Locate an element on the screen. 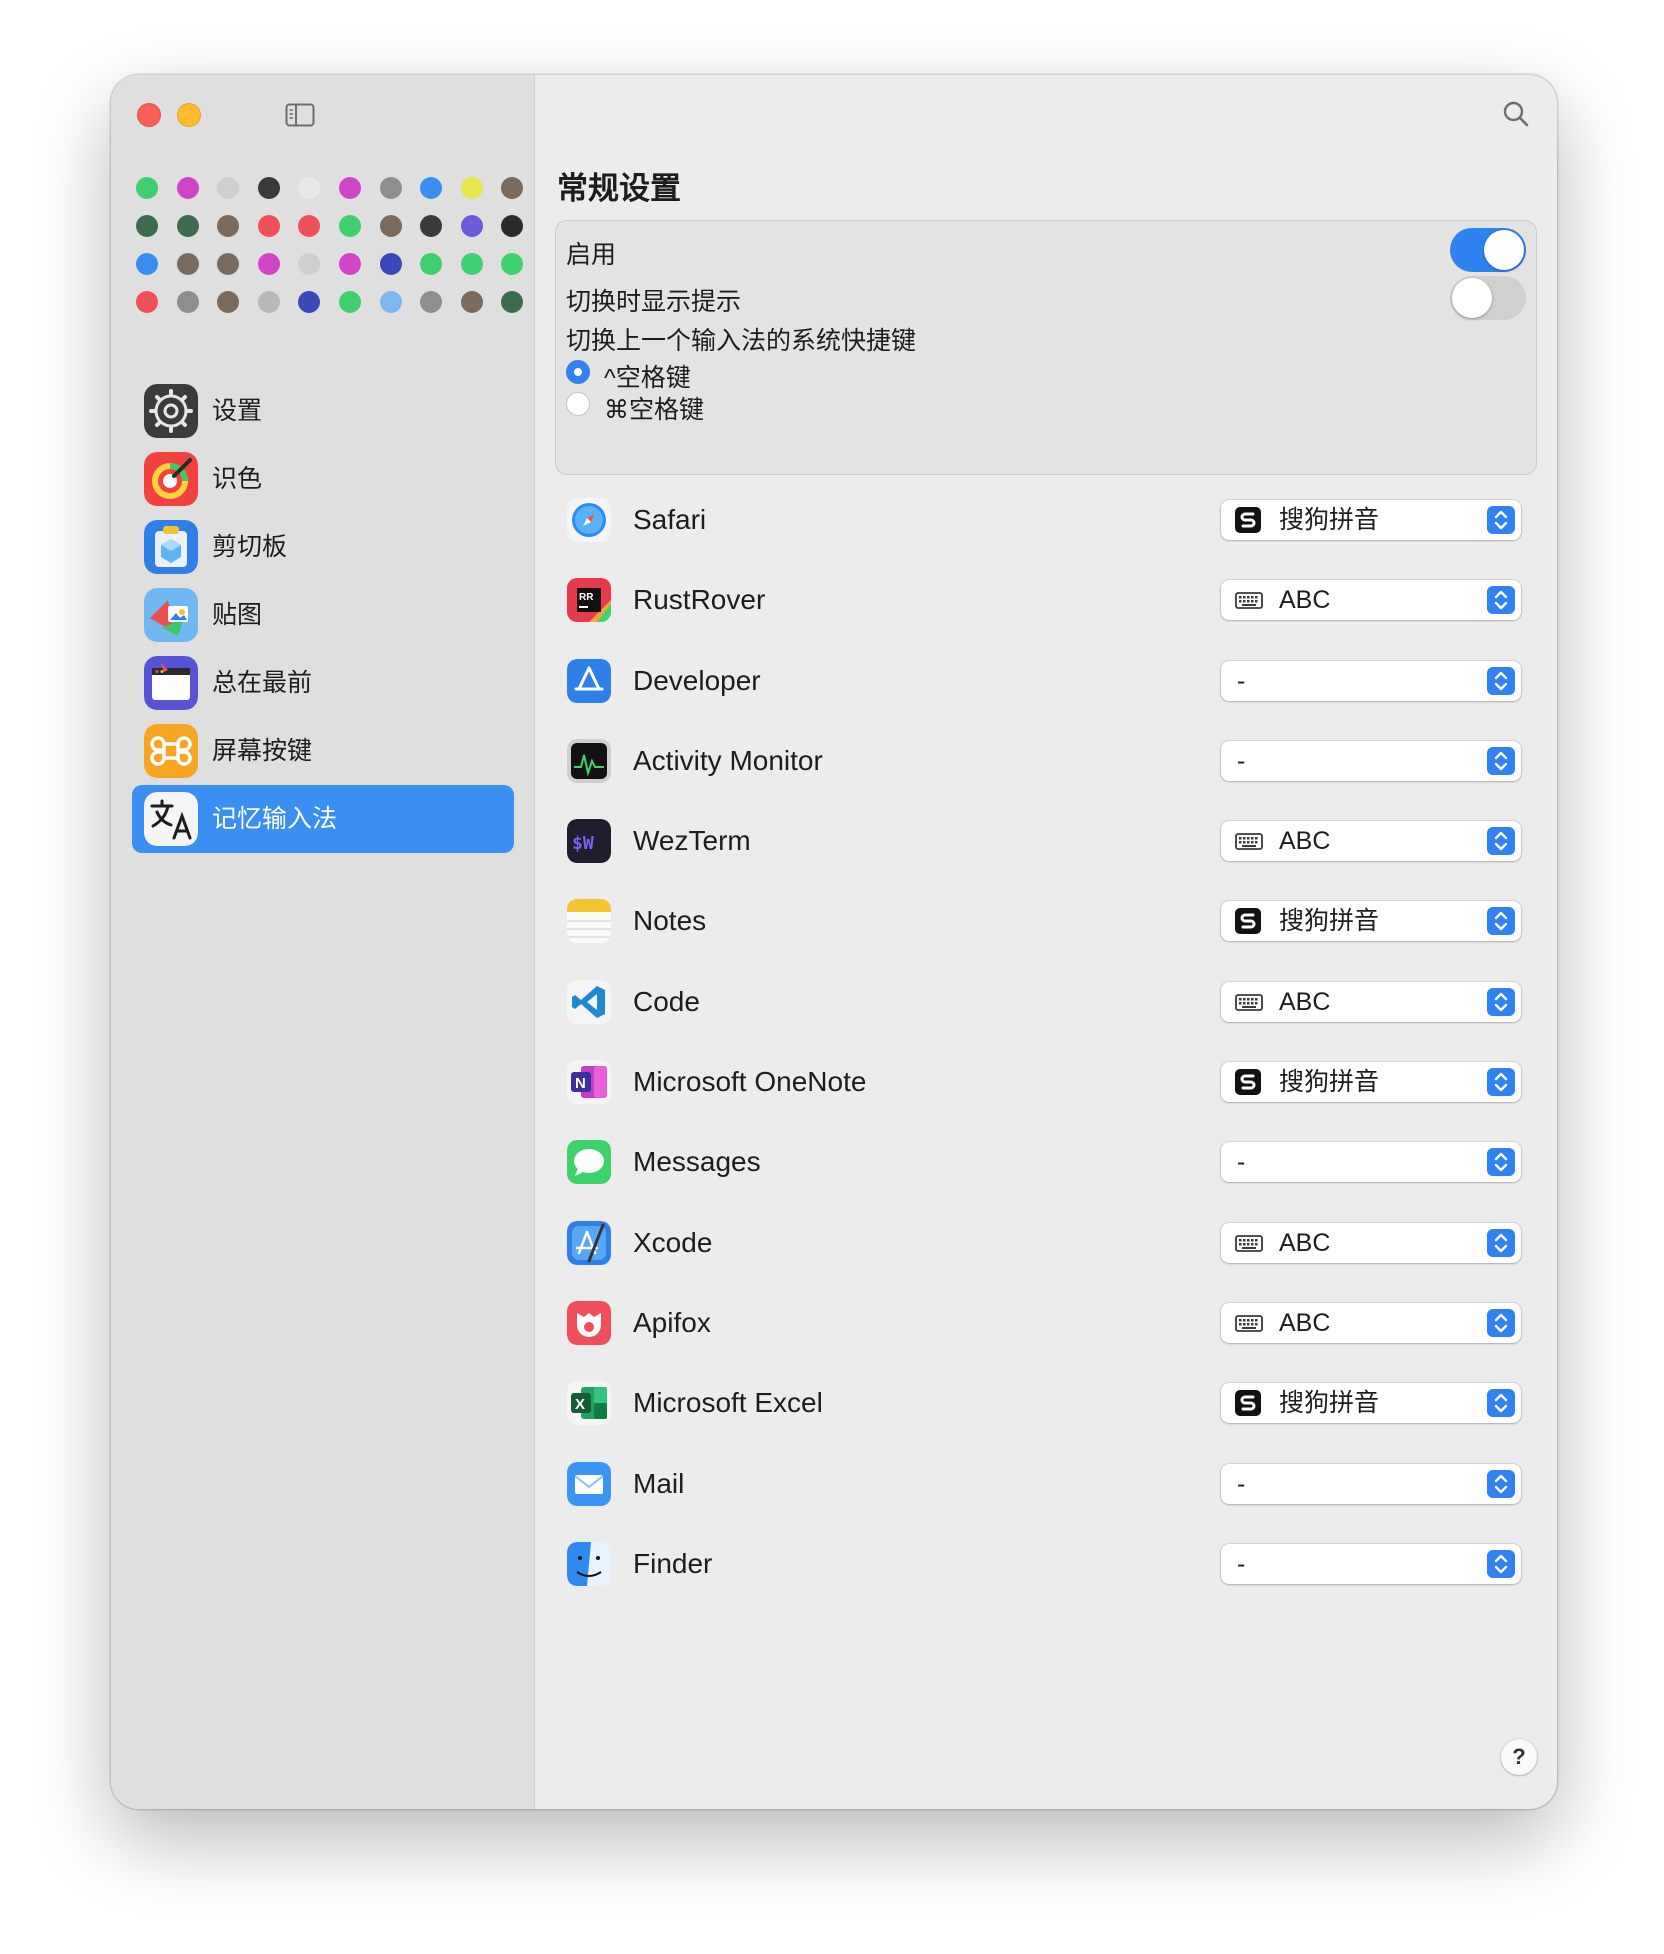 Image resolution: width=1664 pixels, height=1954 pixels. rustrover-icon: RR is located at coordinates (589, 600).